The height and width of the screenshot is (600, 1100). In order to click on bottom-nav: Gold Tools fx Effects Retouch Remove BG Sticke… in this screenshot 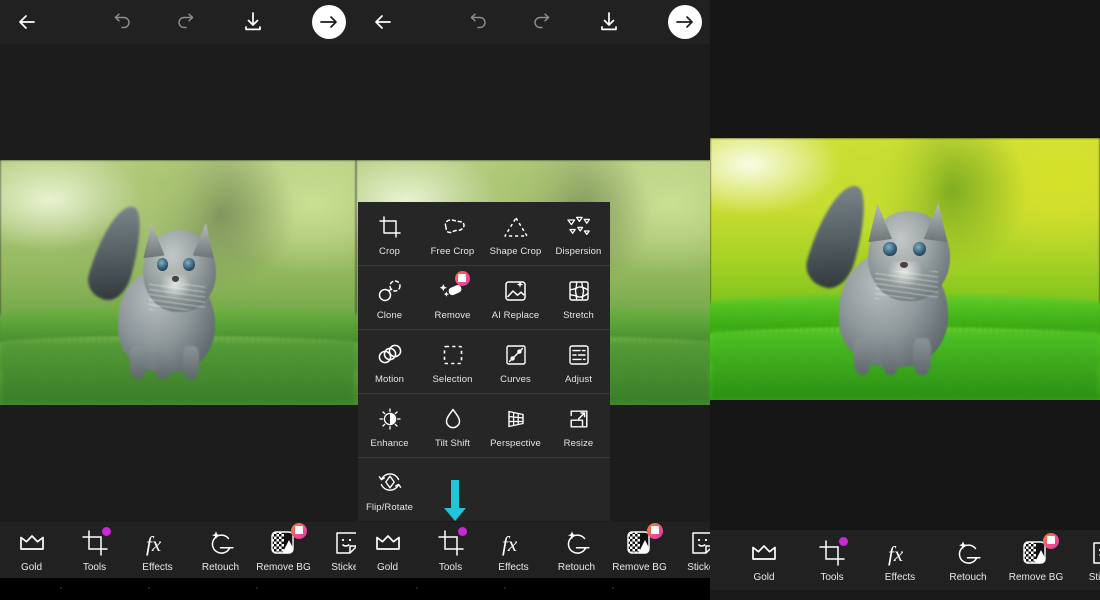, I will do `click(905, 560)`.